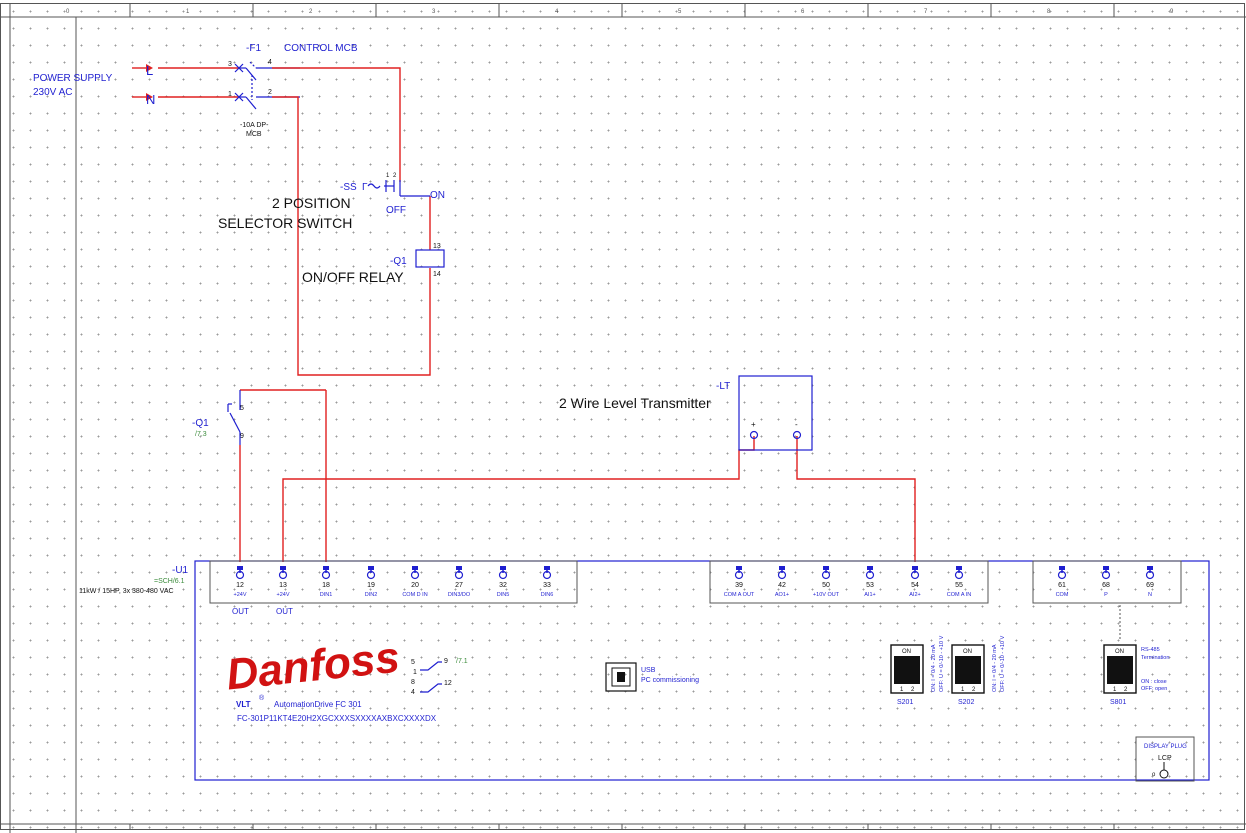 The height and width of the screenshot is (833, 1246). What do you see at coordinates (321, 48) in the screenshot?
I see `mcb-title: CONTROL MCB` at bounding box center [321, 48].